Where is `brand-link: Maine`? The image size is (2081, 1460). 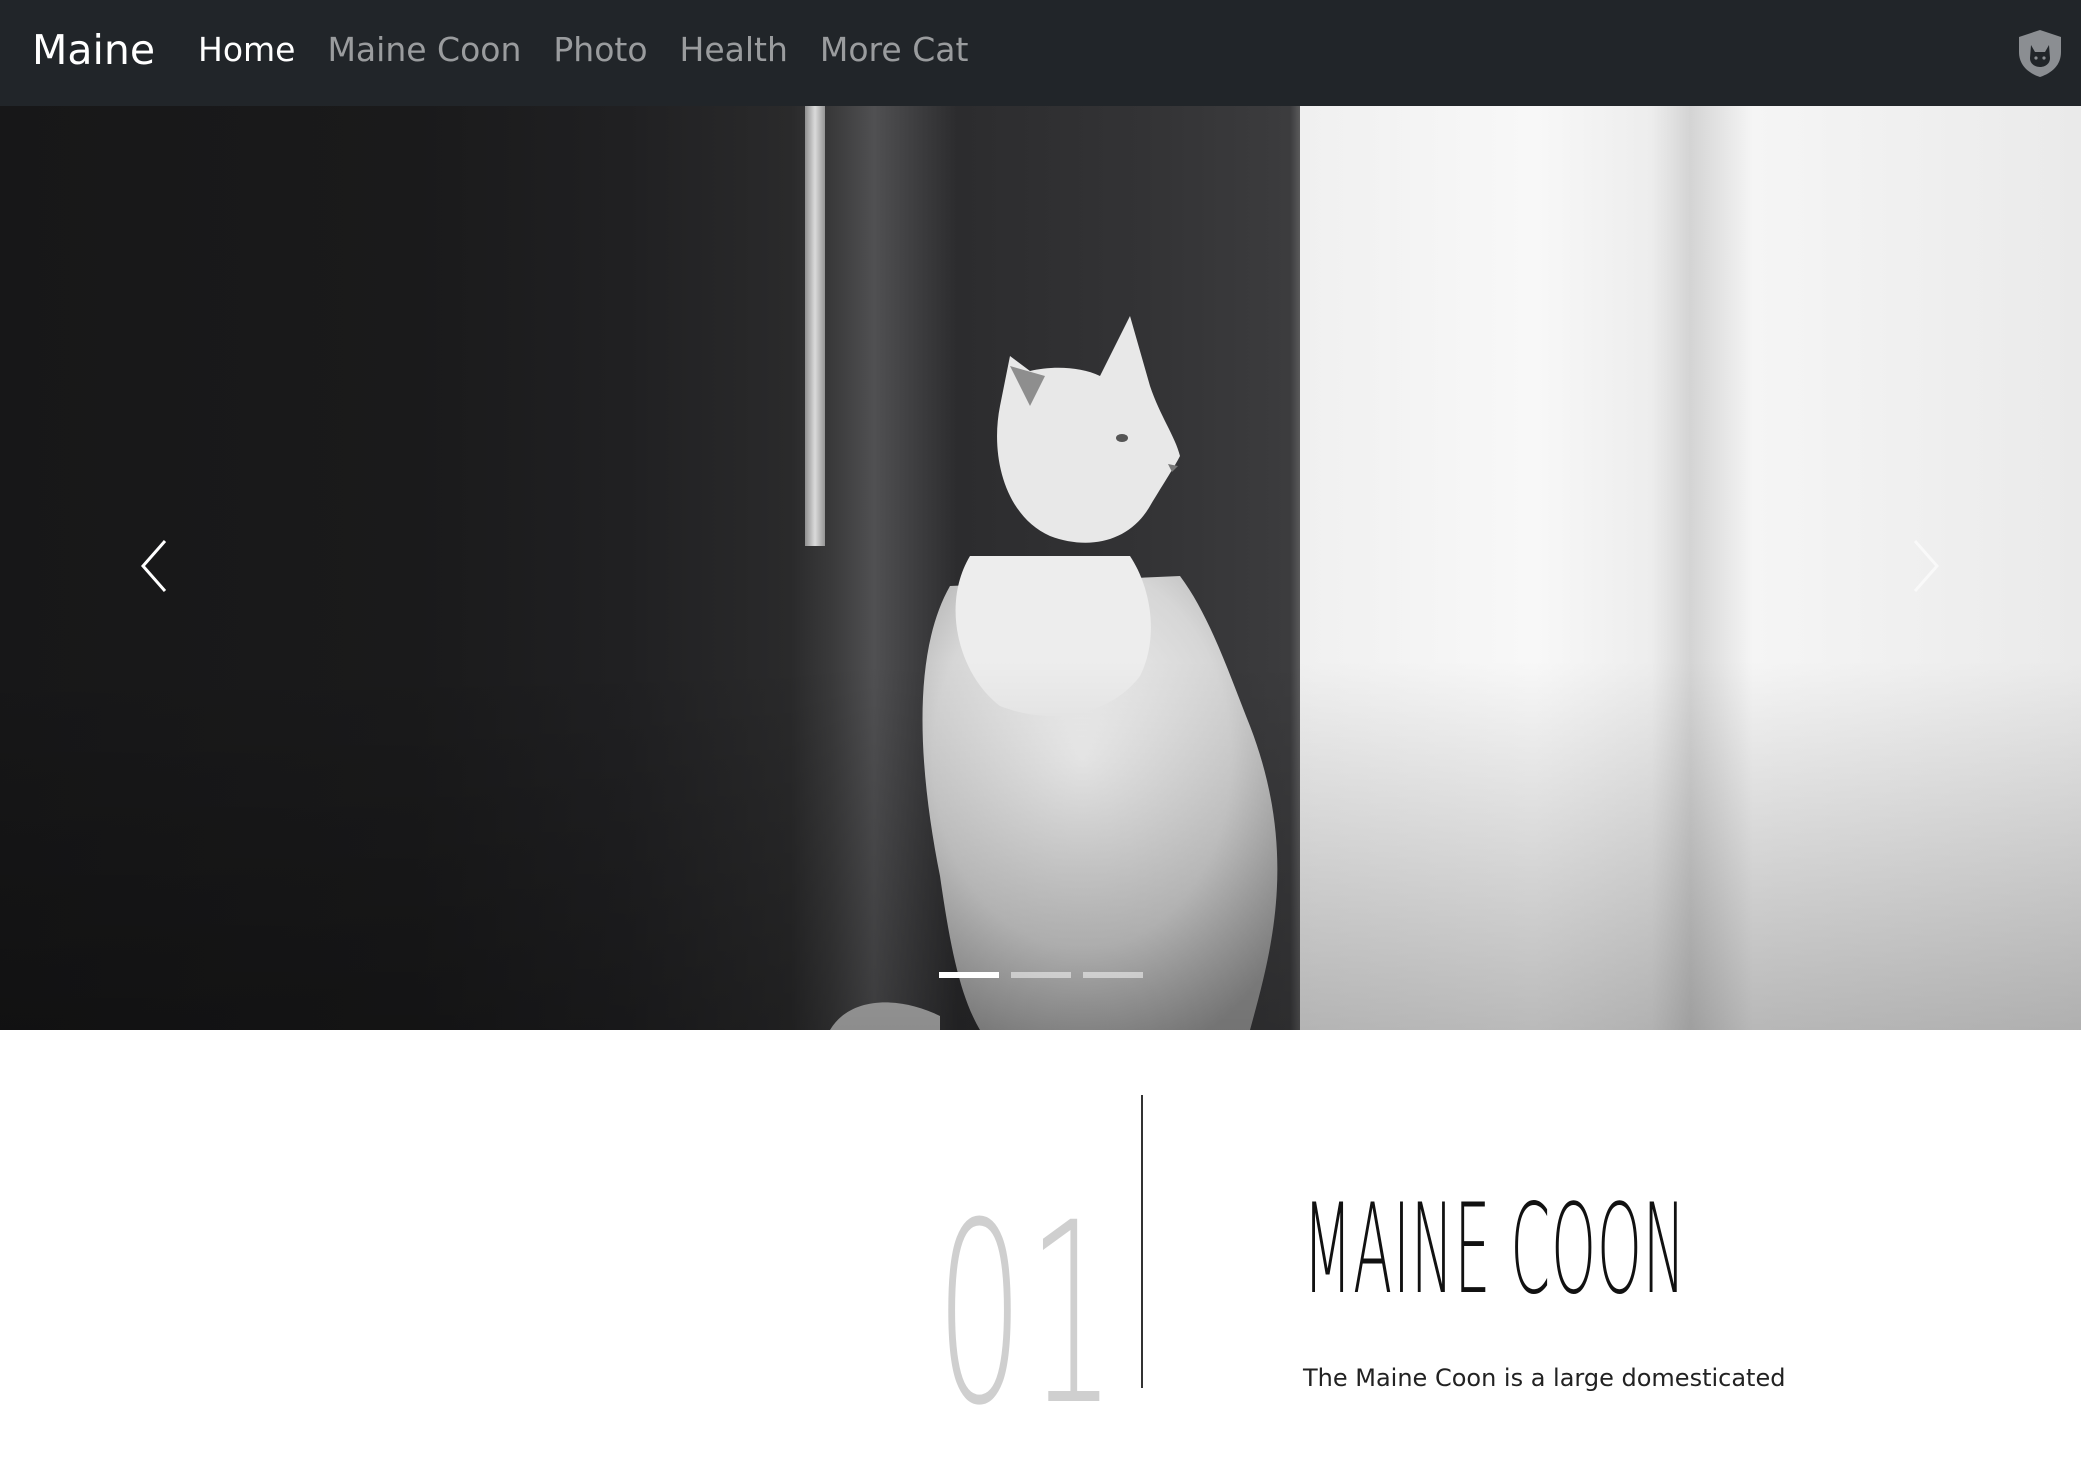 brand-link: Maine is located at coordinates (93, 50).